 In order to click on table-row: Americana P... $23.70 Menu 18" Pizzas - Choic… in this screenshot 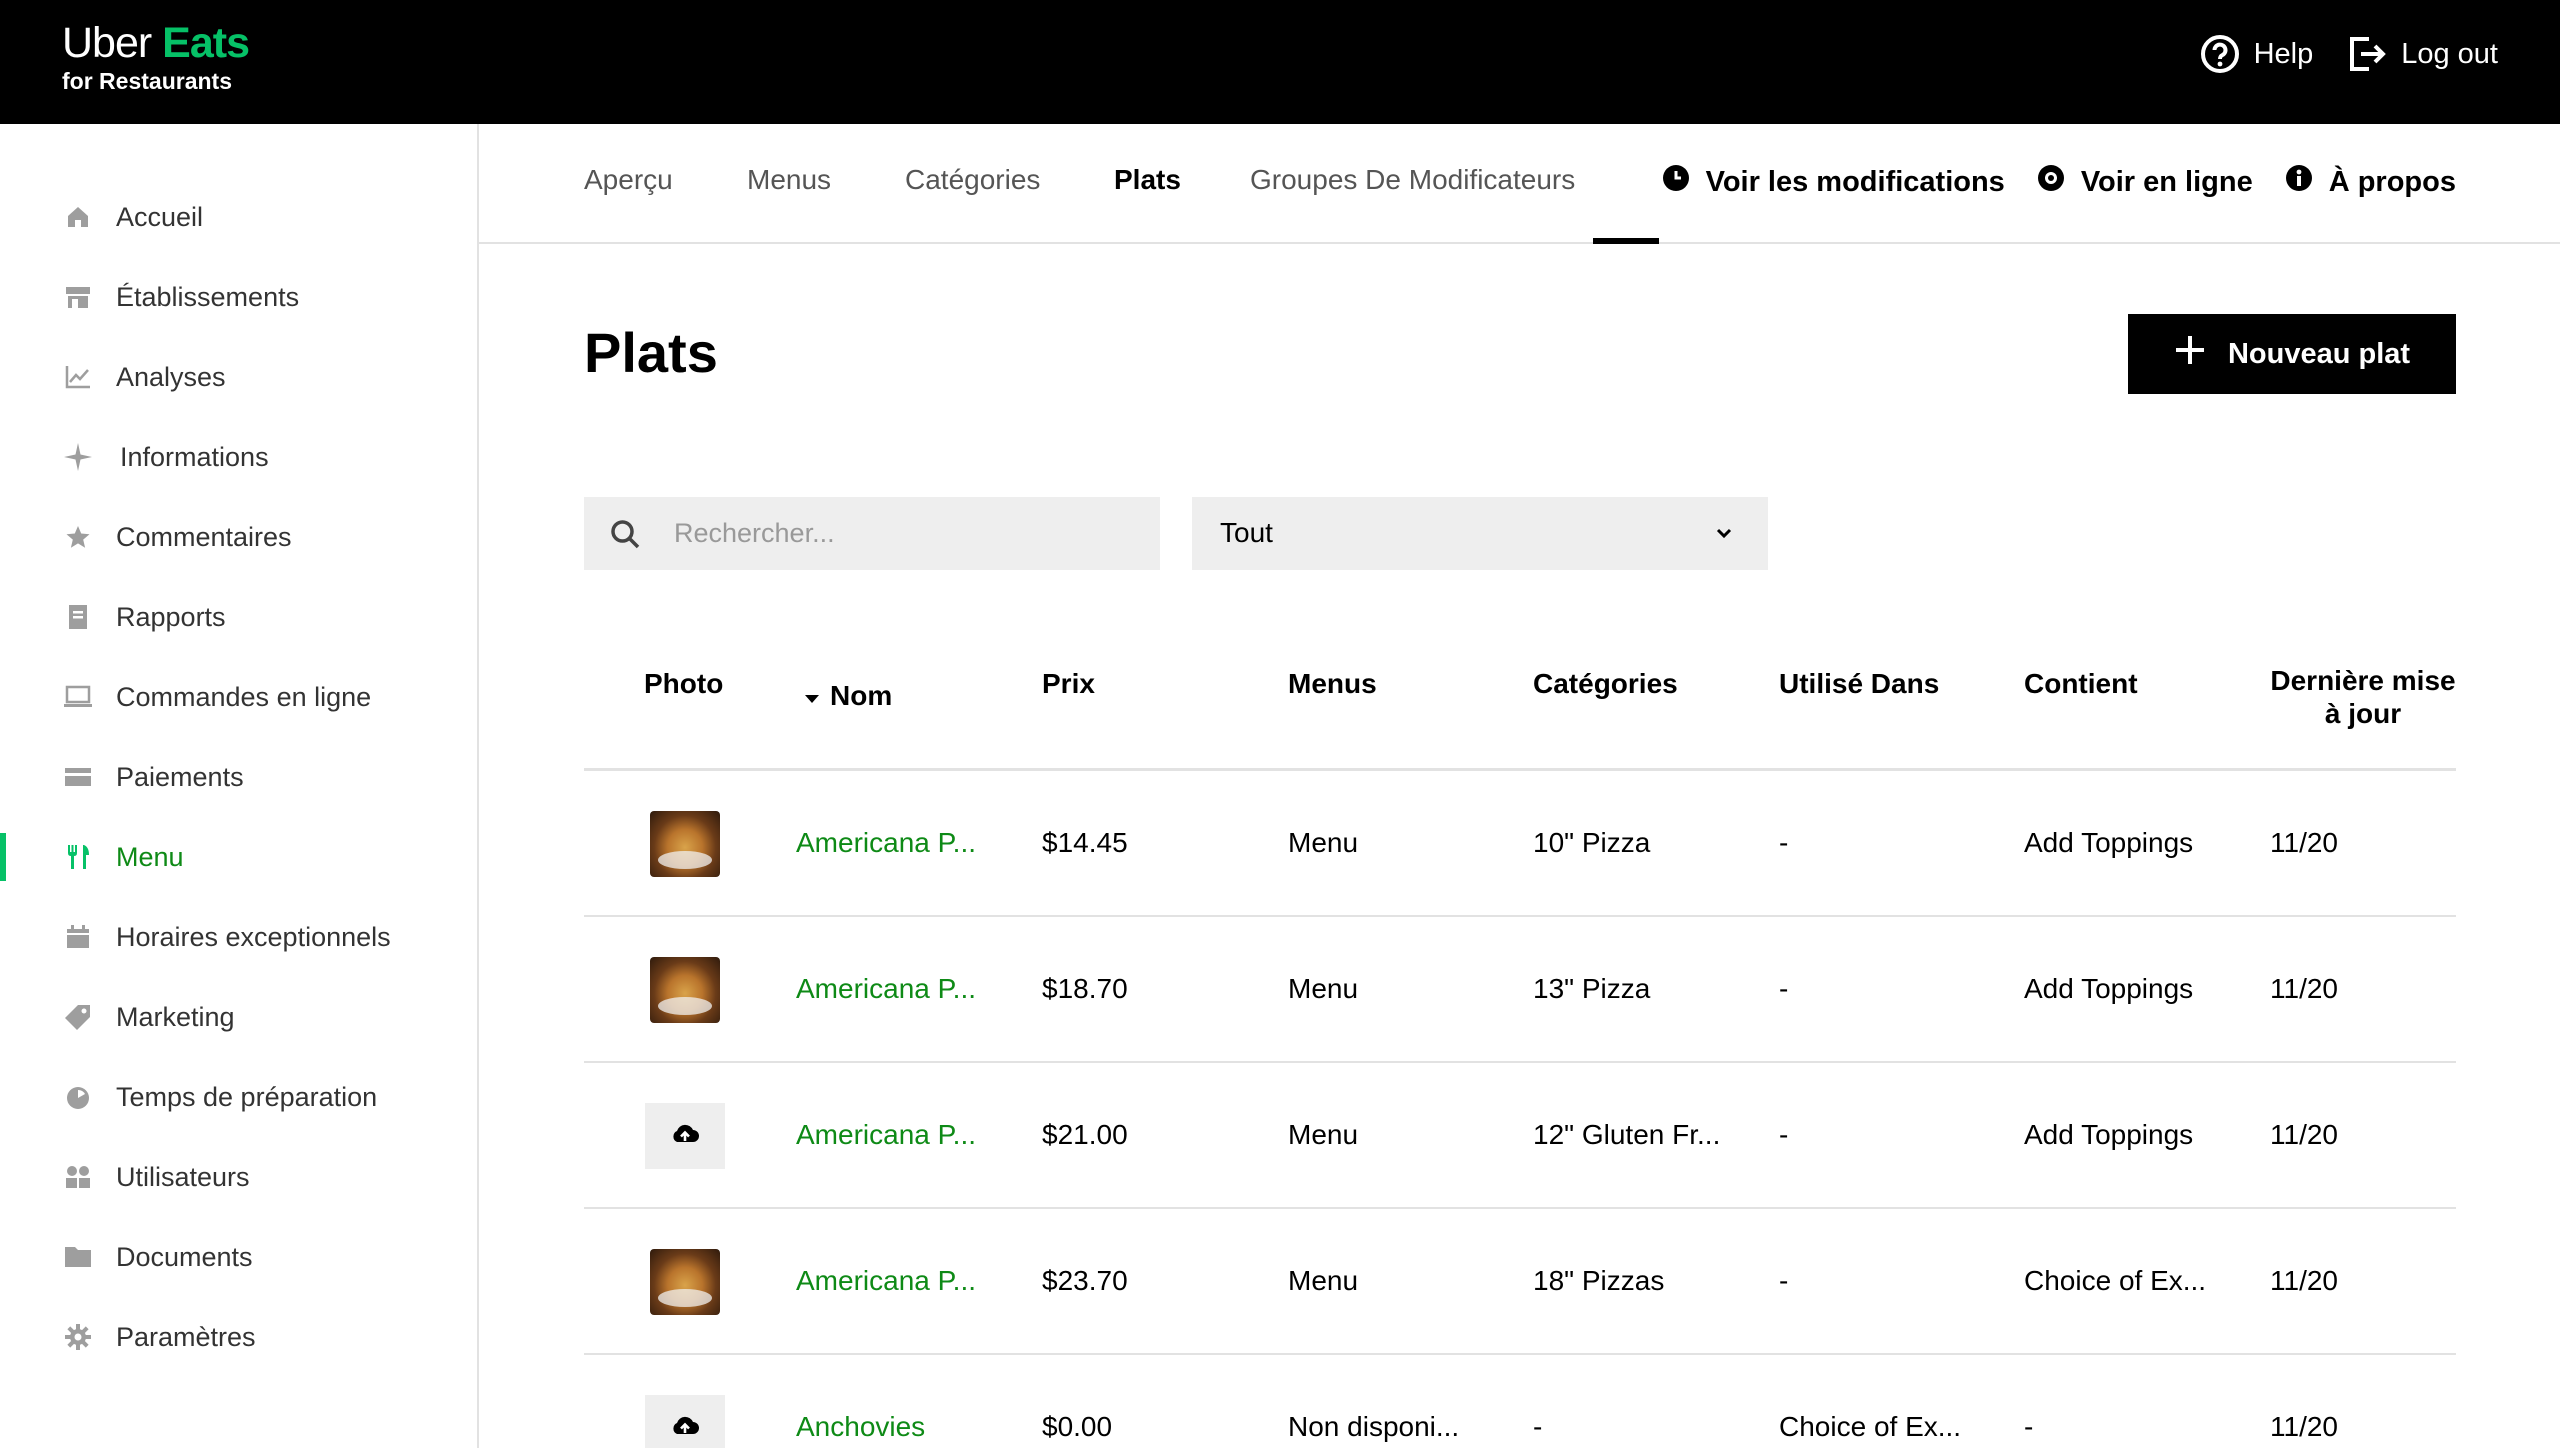, I will do `click(1520, 1282)`.